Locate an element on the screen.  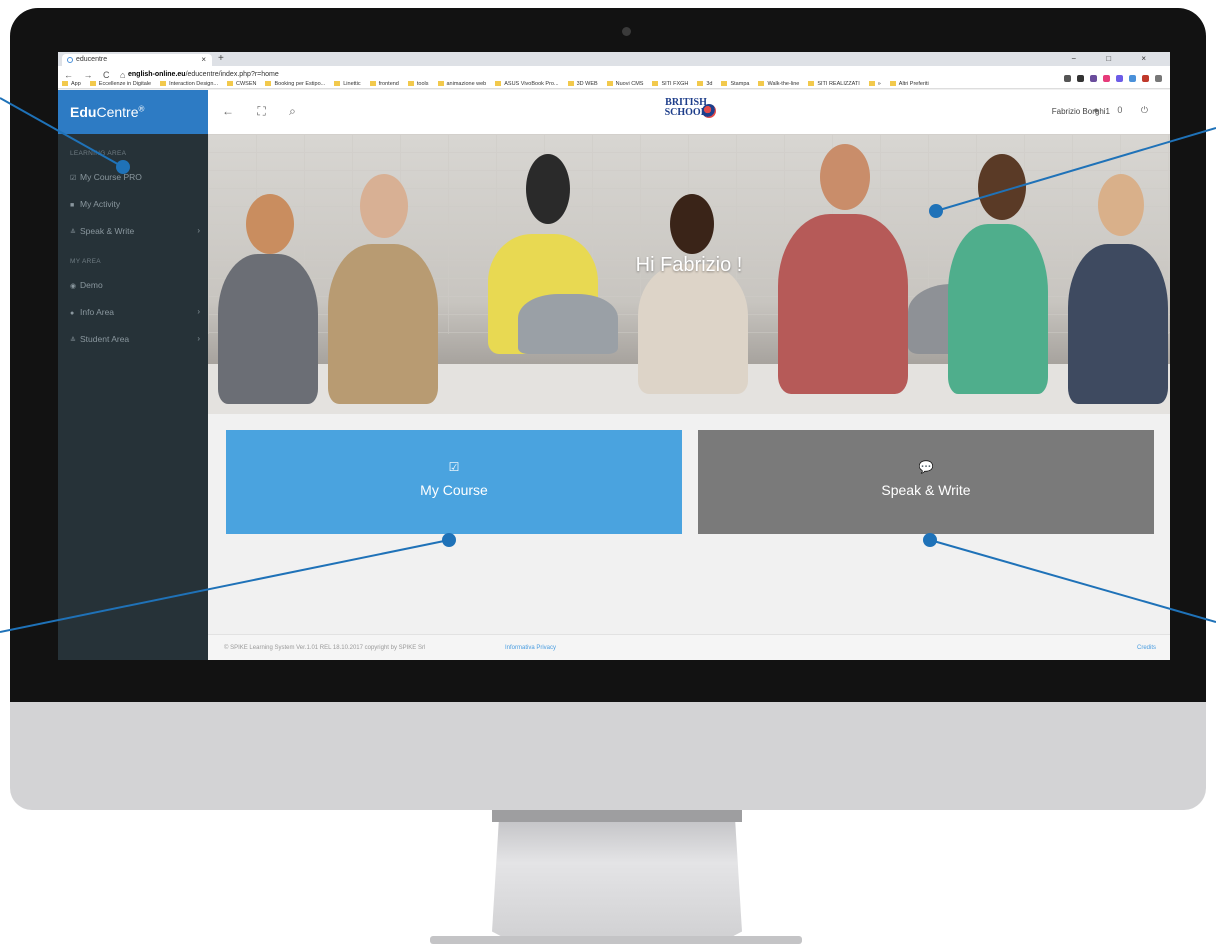
callout-dot-hero is located at coordinates (936, 211).